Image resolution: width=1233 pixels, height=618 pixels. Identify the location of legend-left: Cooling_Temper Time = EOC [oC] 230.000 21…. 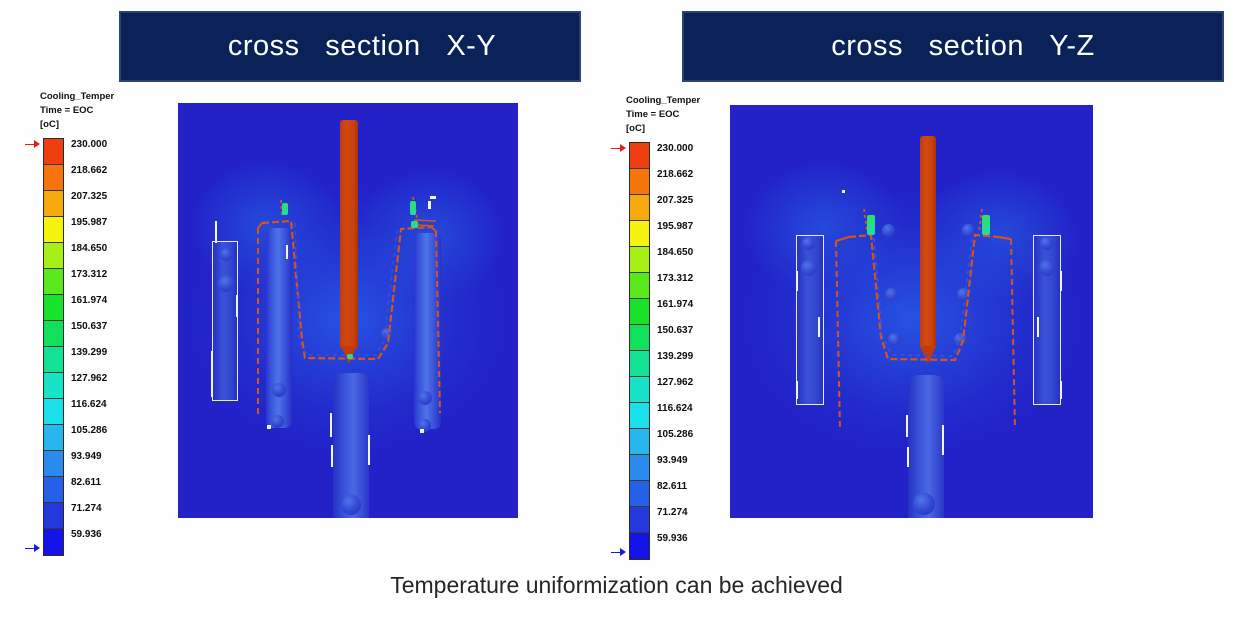
(107, 323).